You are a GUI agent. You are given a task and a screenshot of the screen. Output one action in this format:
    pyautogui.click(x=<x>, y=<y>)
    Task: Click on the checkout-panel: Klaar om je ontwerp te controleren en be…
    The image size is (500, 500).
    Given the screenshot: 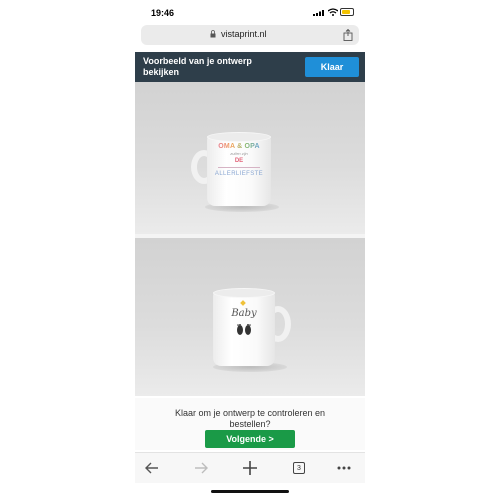 What is the action you would take?
    pyautogui.click(x=250, y=424)
    